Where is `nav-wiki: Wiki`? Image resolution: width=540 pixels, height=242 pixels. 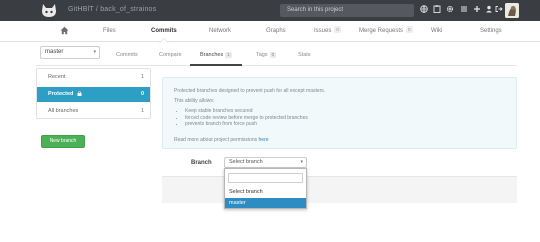
nav-wiki: Wiki is located at coordinates (436, 31).